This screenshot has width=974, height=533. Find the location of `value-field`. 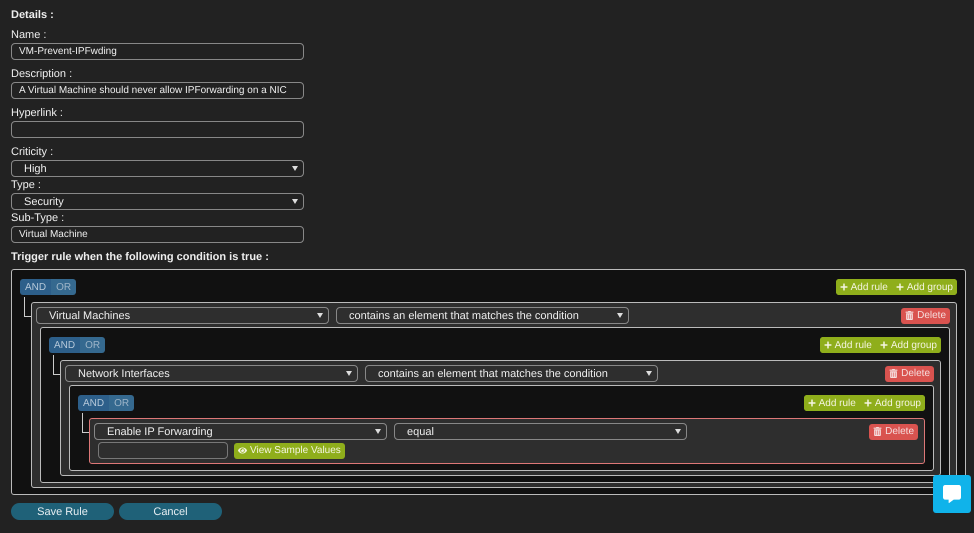

value-field is located at coordinates (163, 450).